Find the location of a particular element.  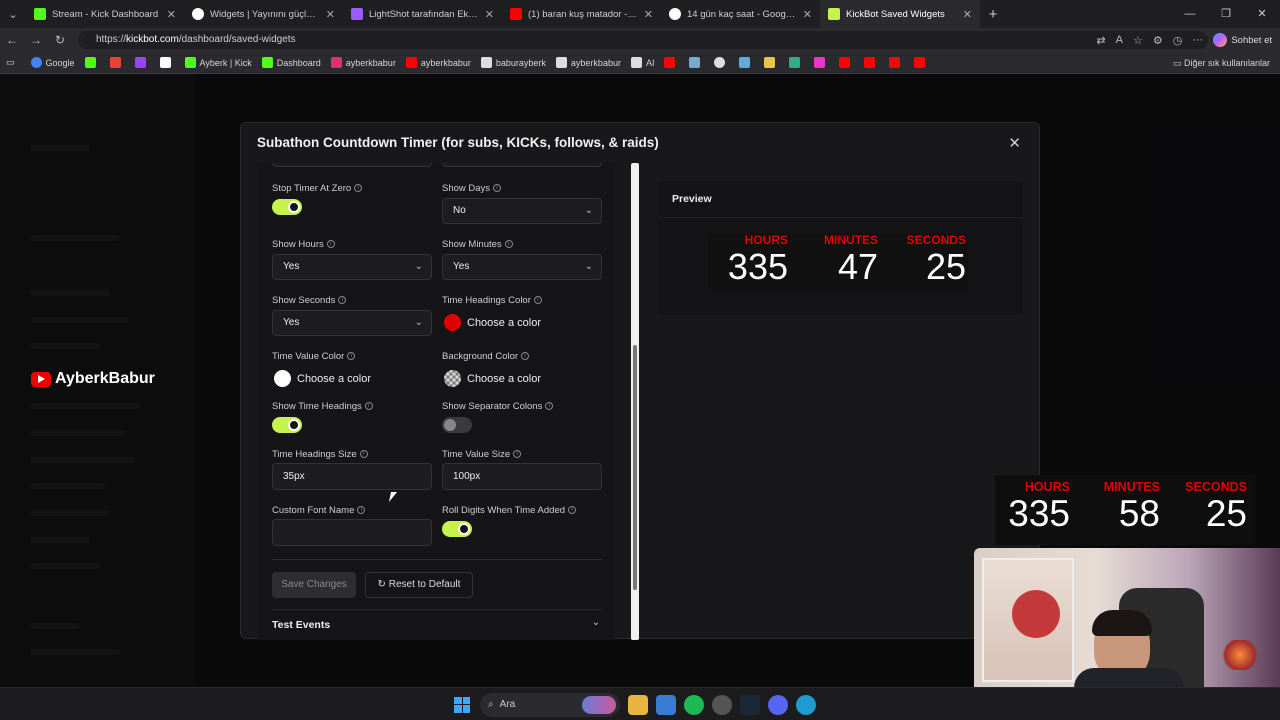

file-explorer-icon is located at coordinates (638, 704).